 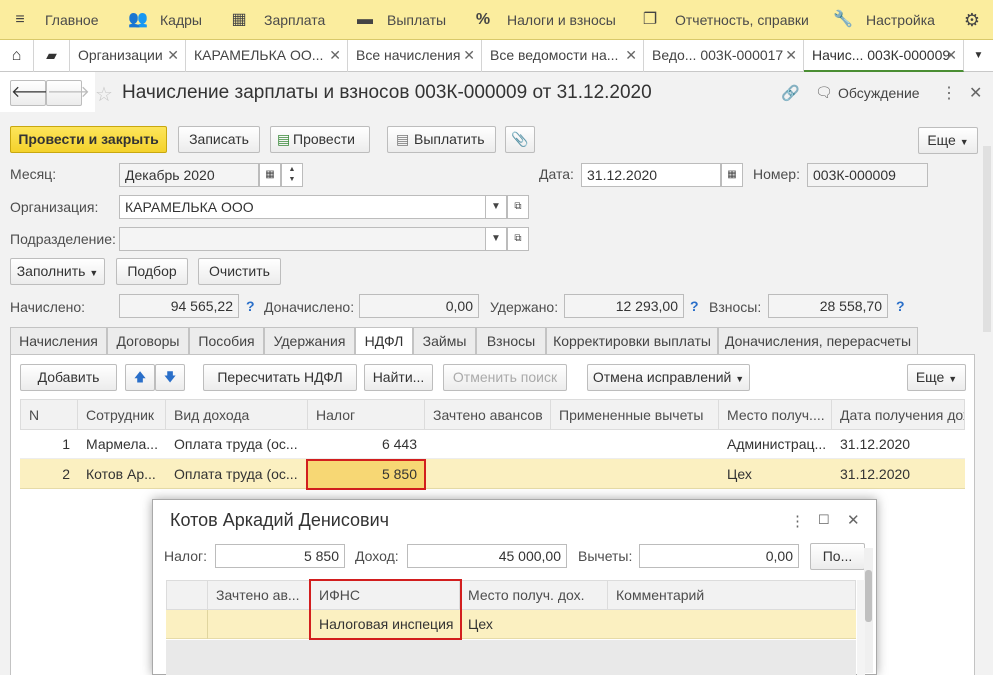 What do you see at coordinates (867, 175) in the screenshot?
I see `number-field: 003К-000009` at bounding box center [867, 175].